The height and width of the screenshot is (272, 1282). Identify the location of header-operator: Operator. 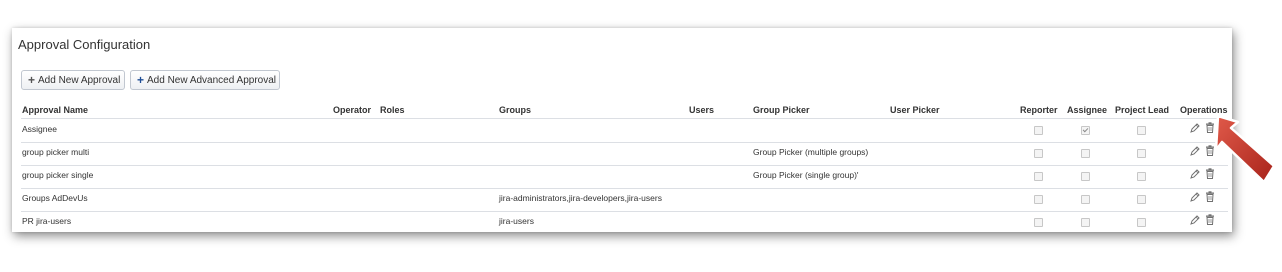
(352, 110).